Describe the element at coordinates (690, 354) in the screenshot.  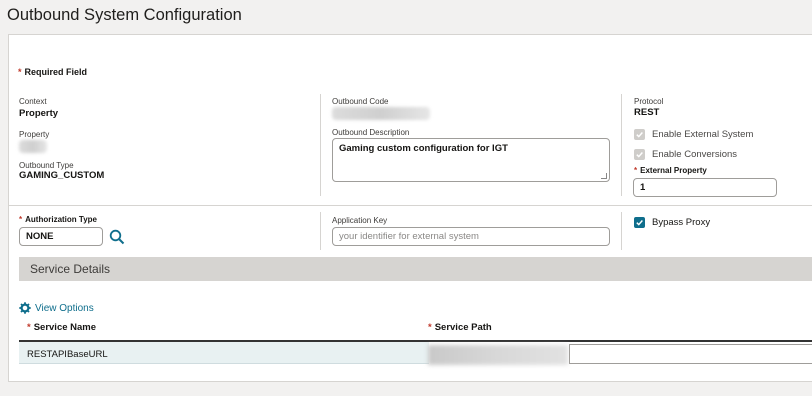
I see `service-path-input` at that location.